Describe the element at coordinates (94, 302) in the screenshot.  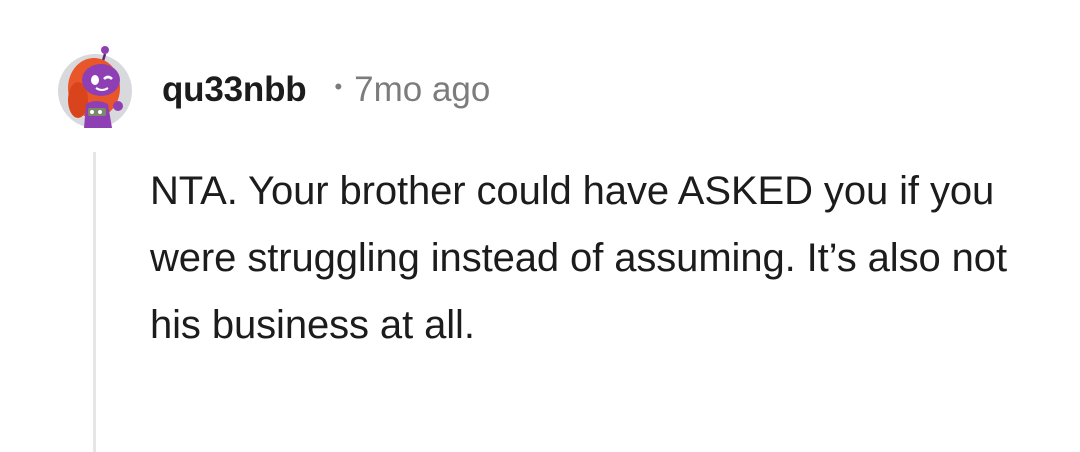
I see `thread-line` at that location.